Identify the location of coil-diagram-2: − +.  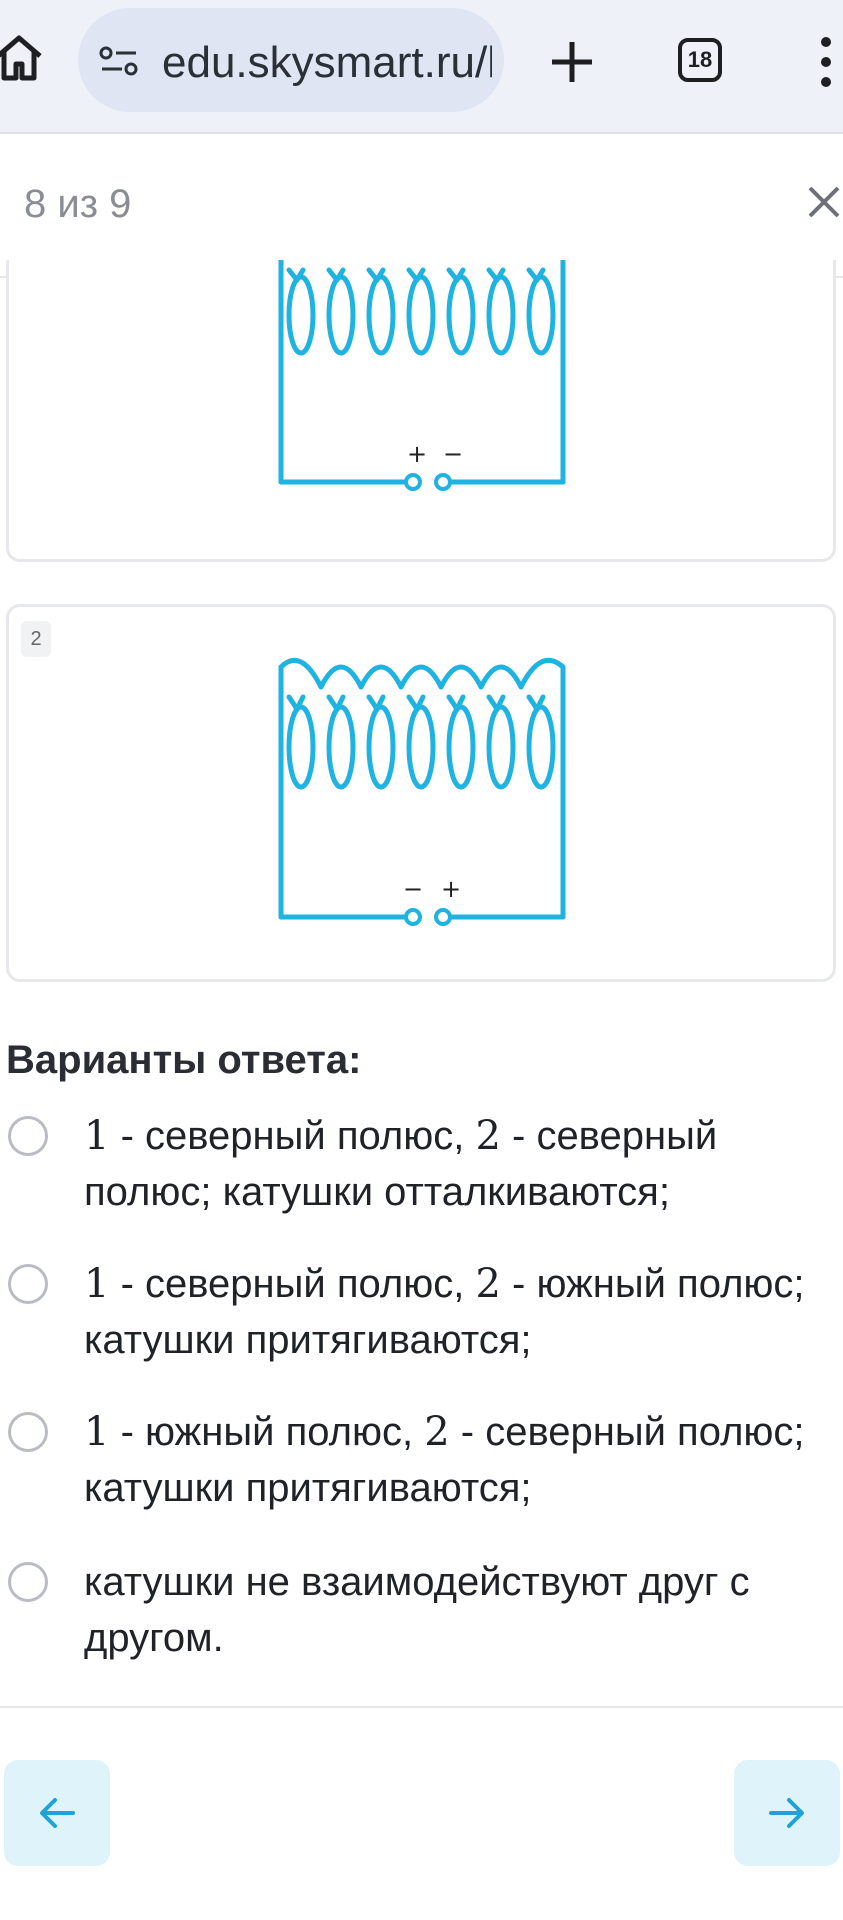
(422, 791).